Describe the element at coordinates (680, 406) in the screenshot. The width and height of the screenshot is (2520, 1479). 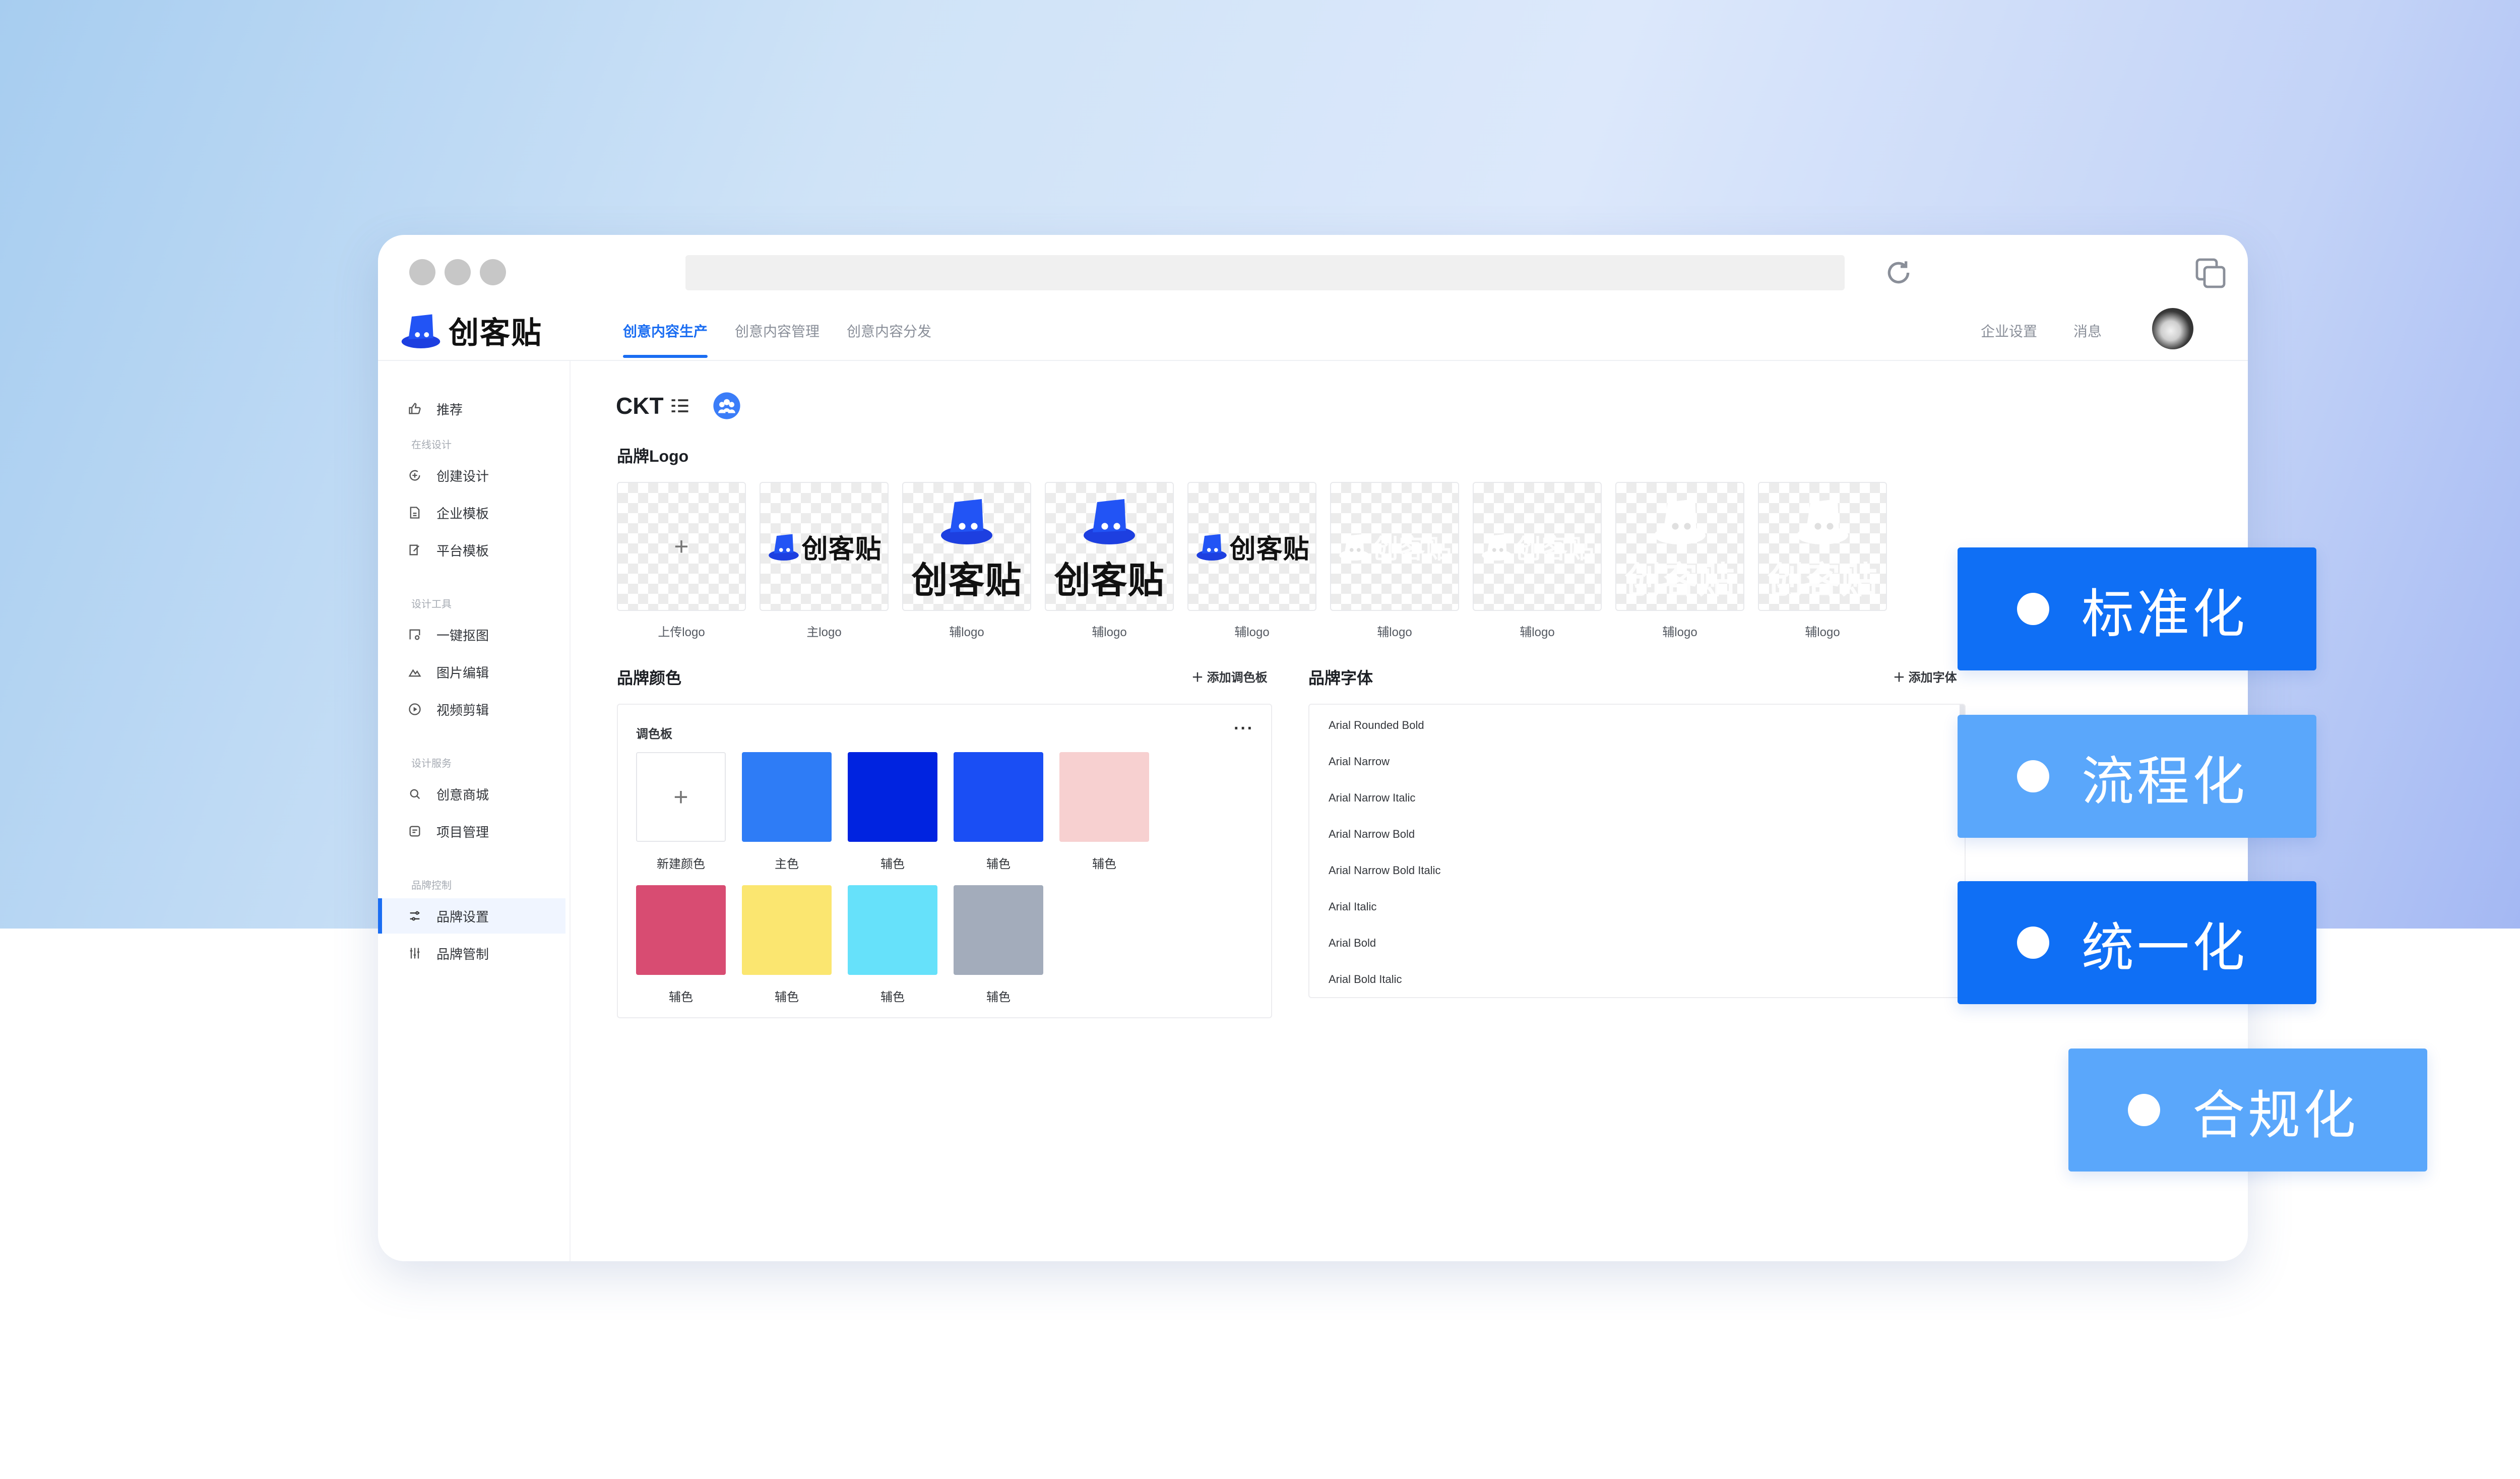
I see `list-menu-icon` at that location.